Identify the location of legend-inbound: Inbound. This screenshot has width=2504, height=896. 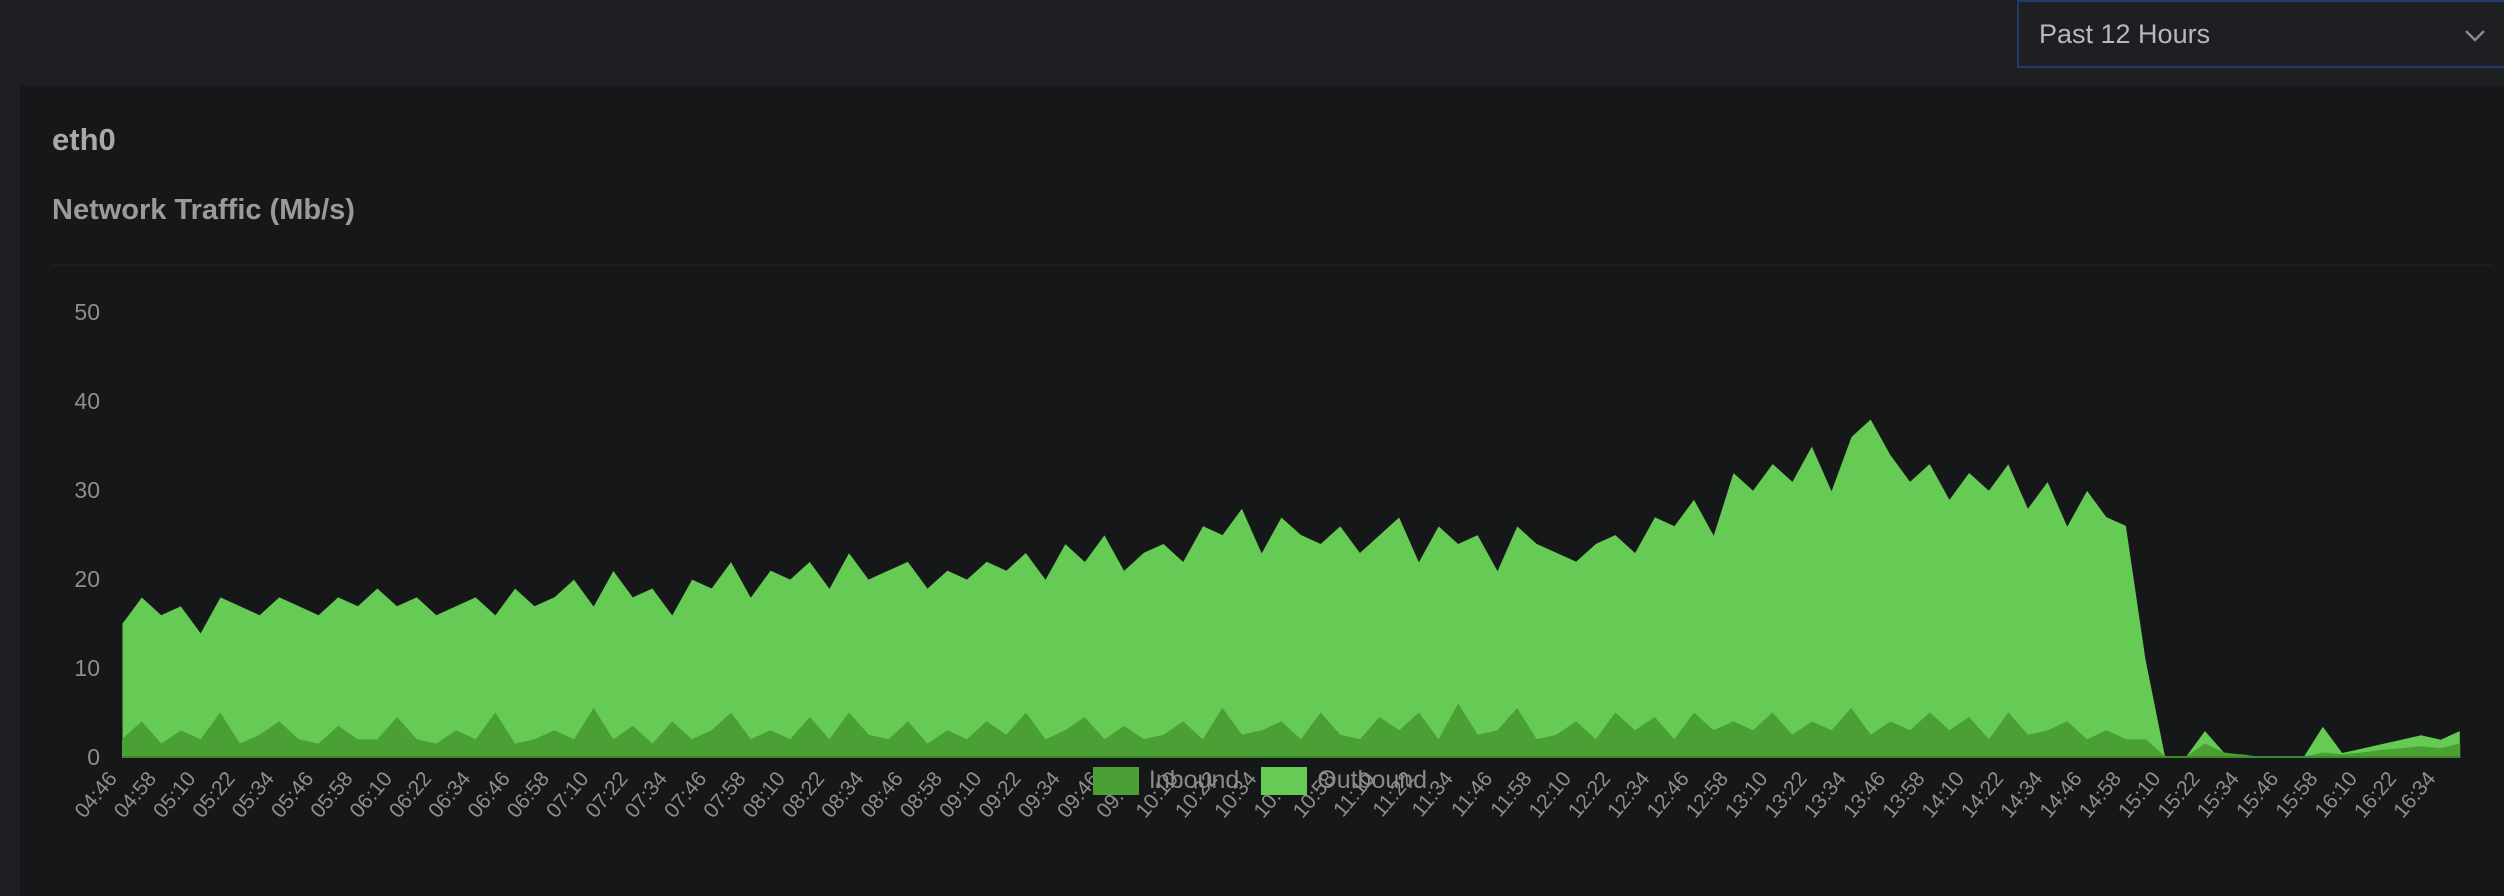
(1166, 780).